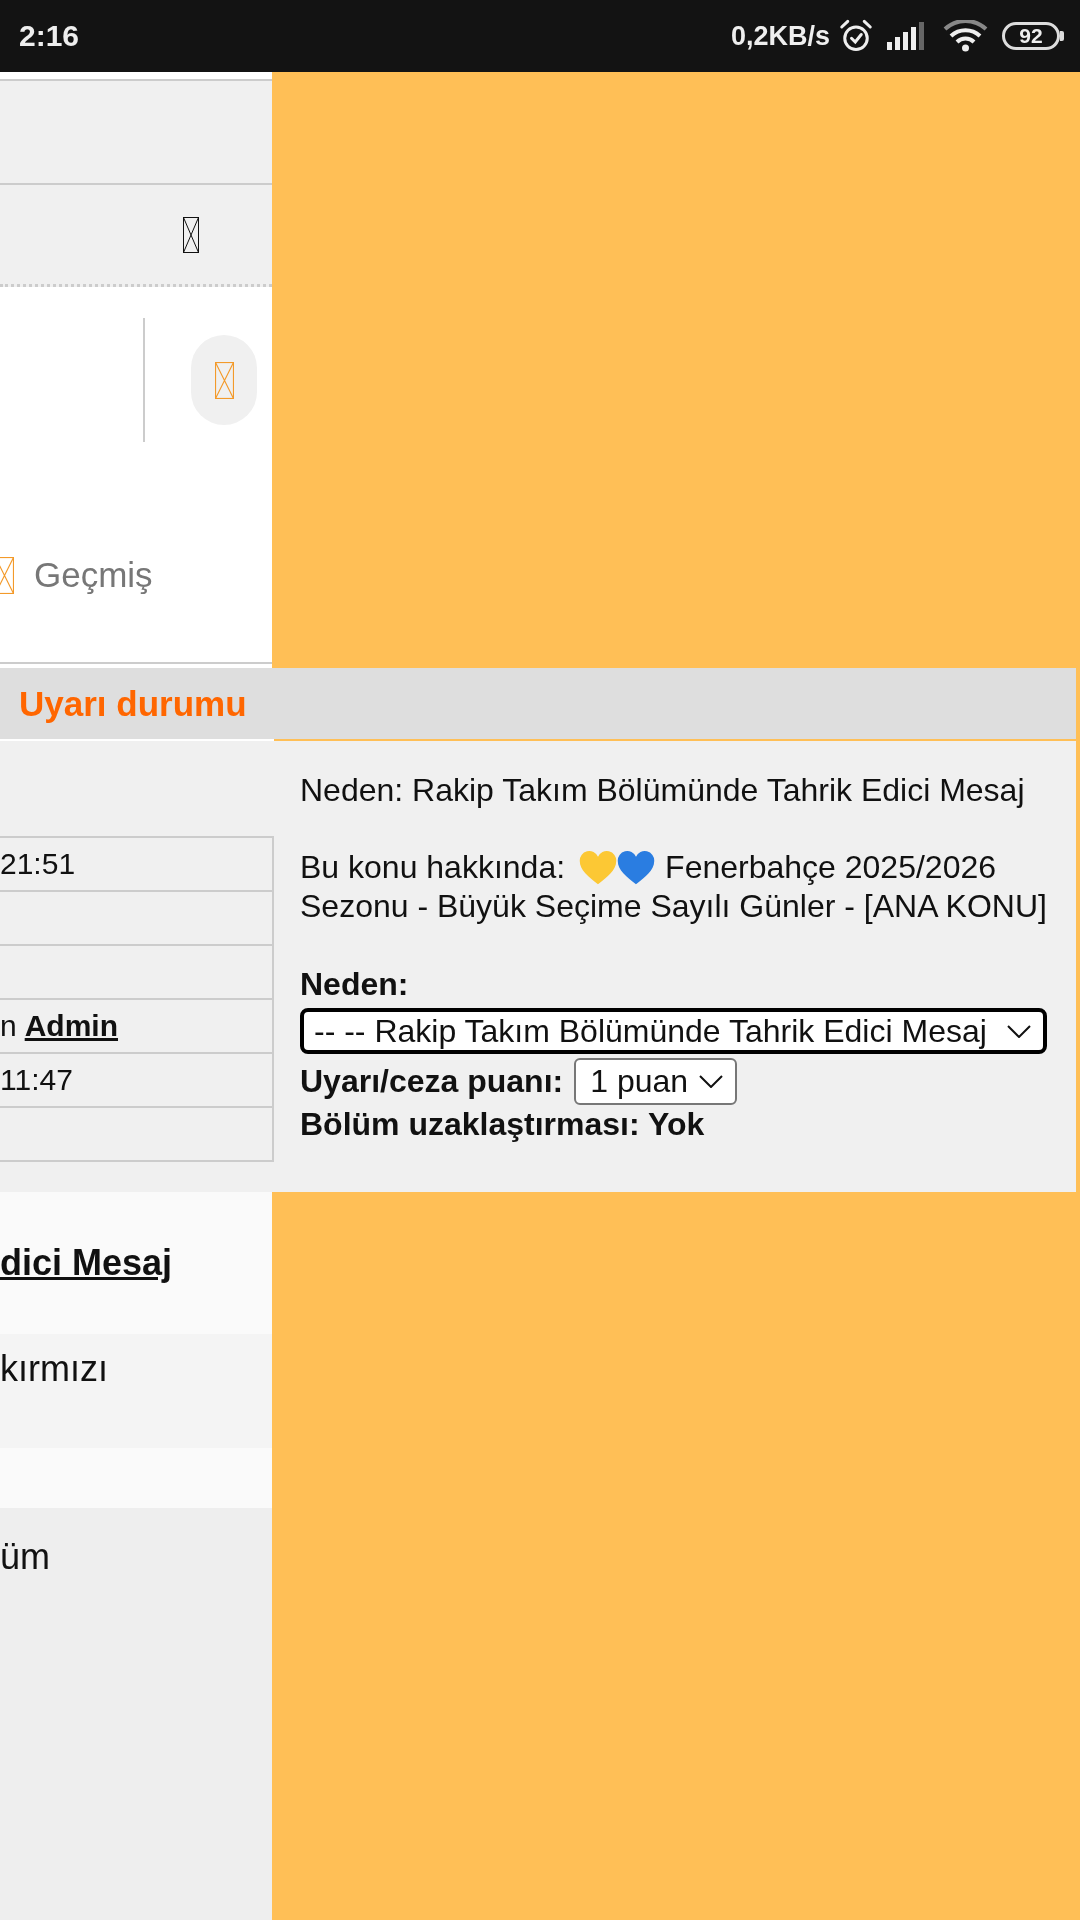 This screenshot has height=1920, width=1080. I want to click on content-text: üm, so click(25, 1556).